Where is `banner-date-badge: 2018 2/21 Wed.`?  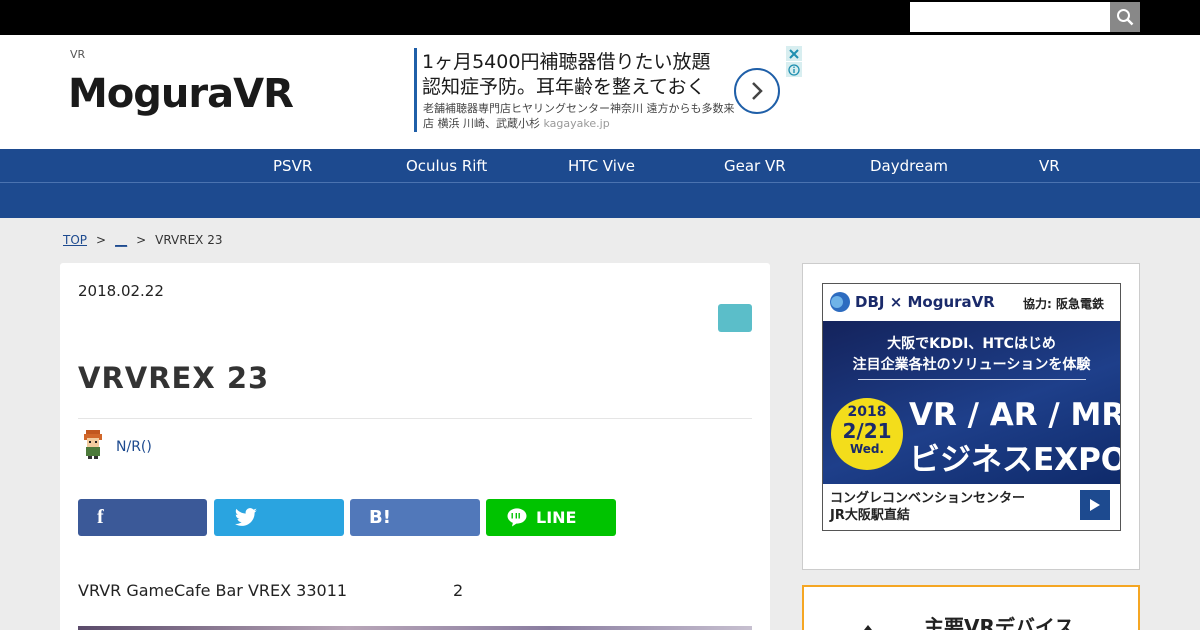 banner-date-badge: 2018 2/21 Wed. is located at coordinates (867, 434).